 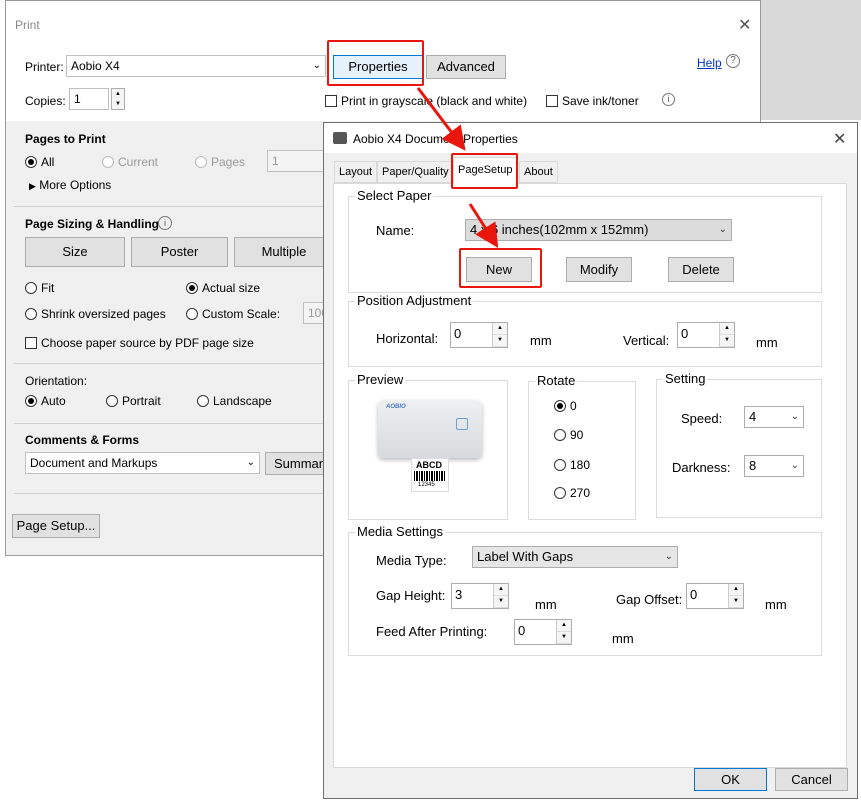 What do you see at coordinates (457, 168) in the screenshot?
I see `annotation-arrows` at bounding box center [457, 168].